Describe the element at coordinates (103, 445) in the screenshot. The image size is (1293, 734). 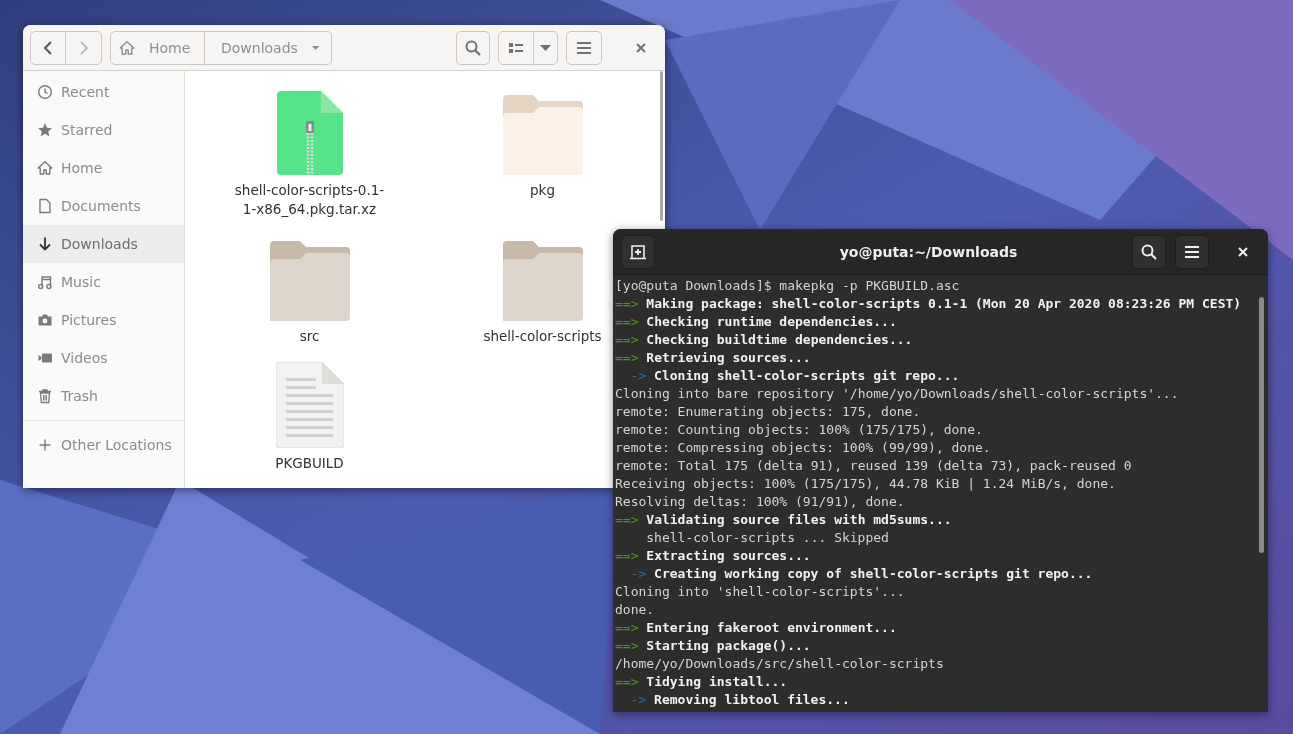
I see `sidebar-item: Other Locations` at that location.